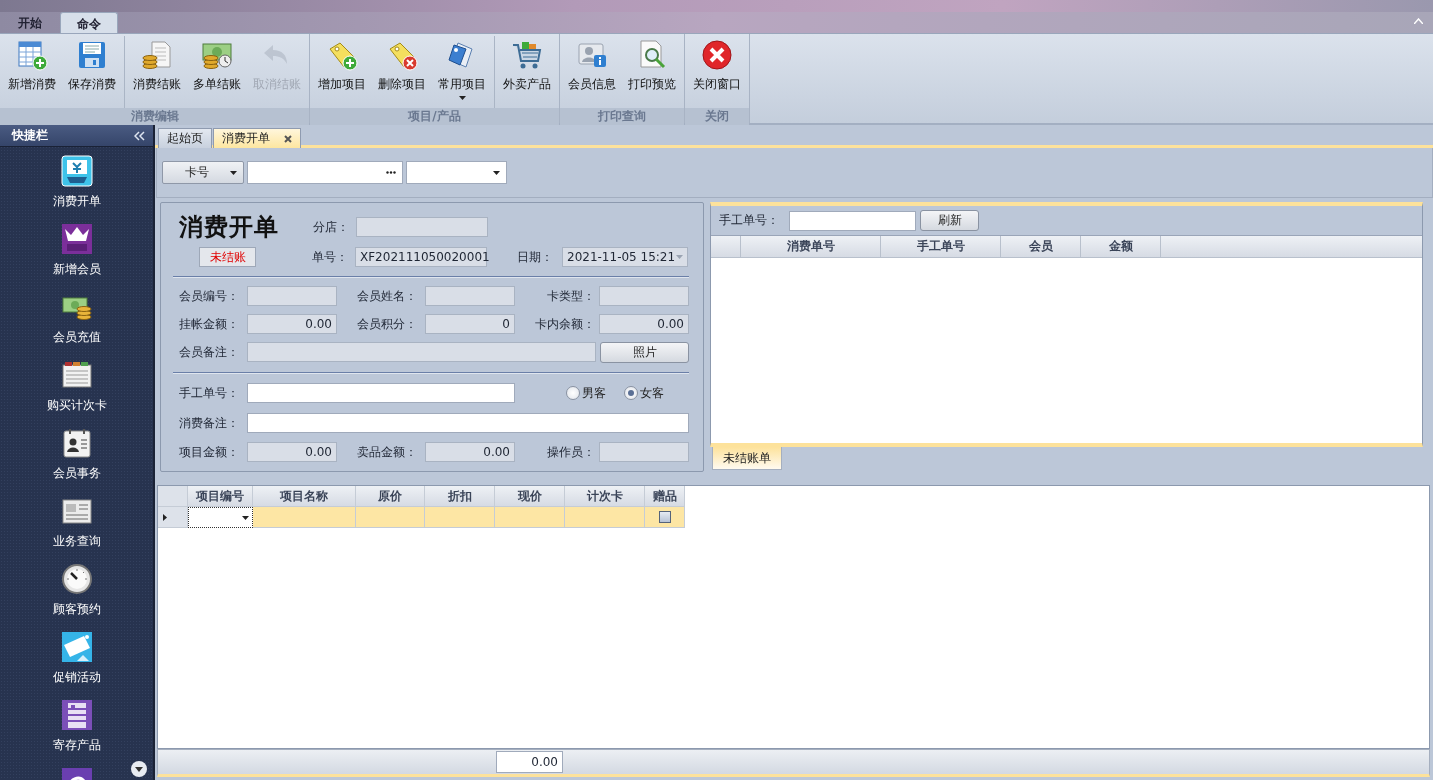 The width and height of the screenshot is (1433, 780). What do you see at coordinates (605, 496) in the screenshot?
I see `column-header: 计次卡` at bounding box center [605, 496].